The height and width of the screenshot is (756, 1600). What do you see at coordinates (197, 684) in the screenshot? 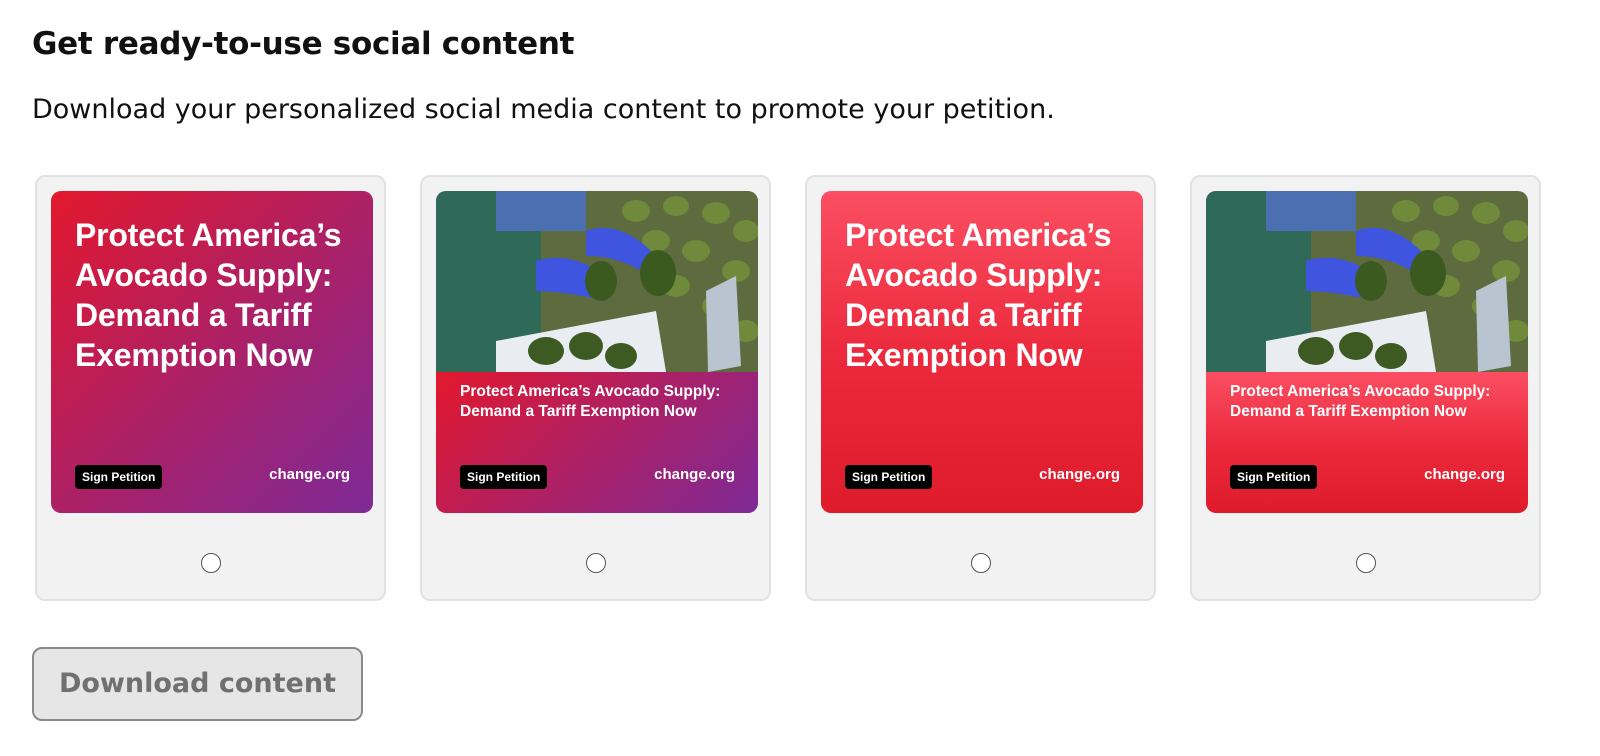
I see `download-content-button: Download content` at bounding box center [197, 684].